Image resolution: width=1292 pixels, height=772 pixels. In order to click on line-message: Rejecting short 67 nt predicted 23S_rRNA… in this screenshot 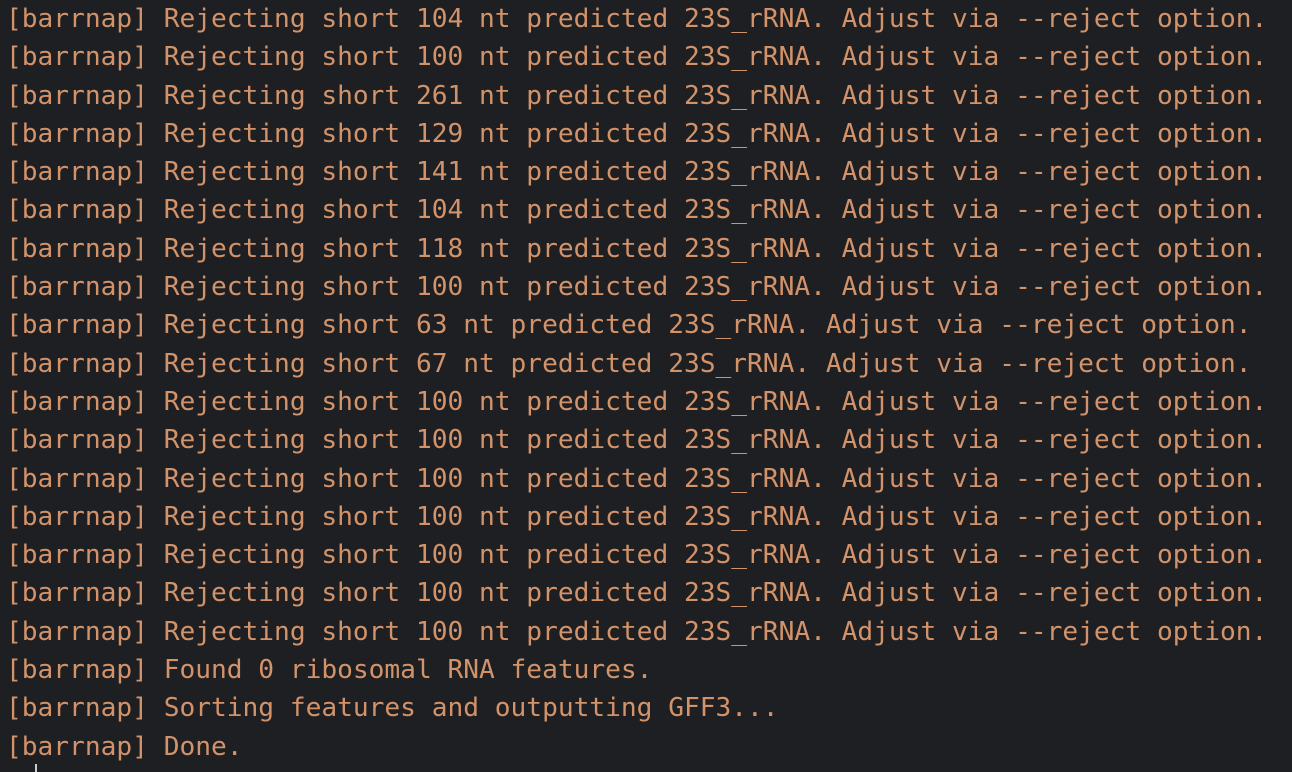, I will do `click(707, 363)`.